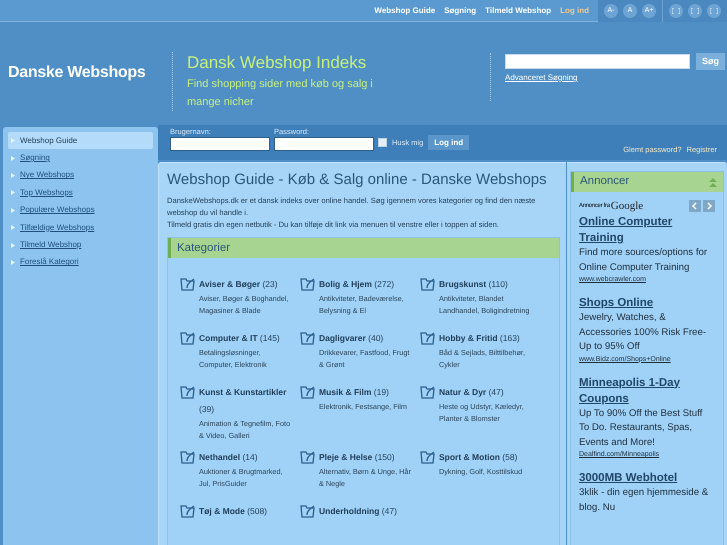 The image size is (727, 545). What do you see at coordinates (280, 93) in the screenshot?
I see `site-tagline: Find shopping sider med køb og salg i mange nicher` at bounding box center [280, 93].